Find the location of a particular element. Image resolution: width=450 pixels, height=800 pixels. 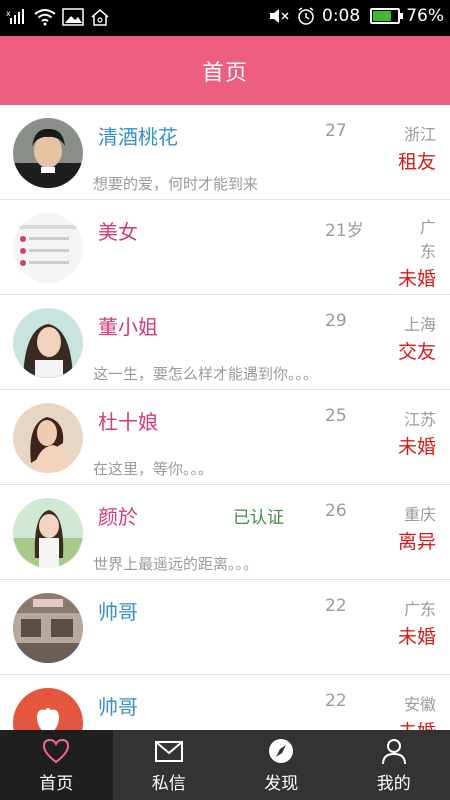

user-age: 26 is located at coordinates (336, 511).